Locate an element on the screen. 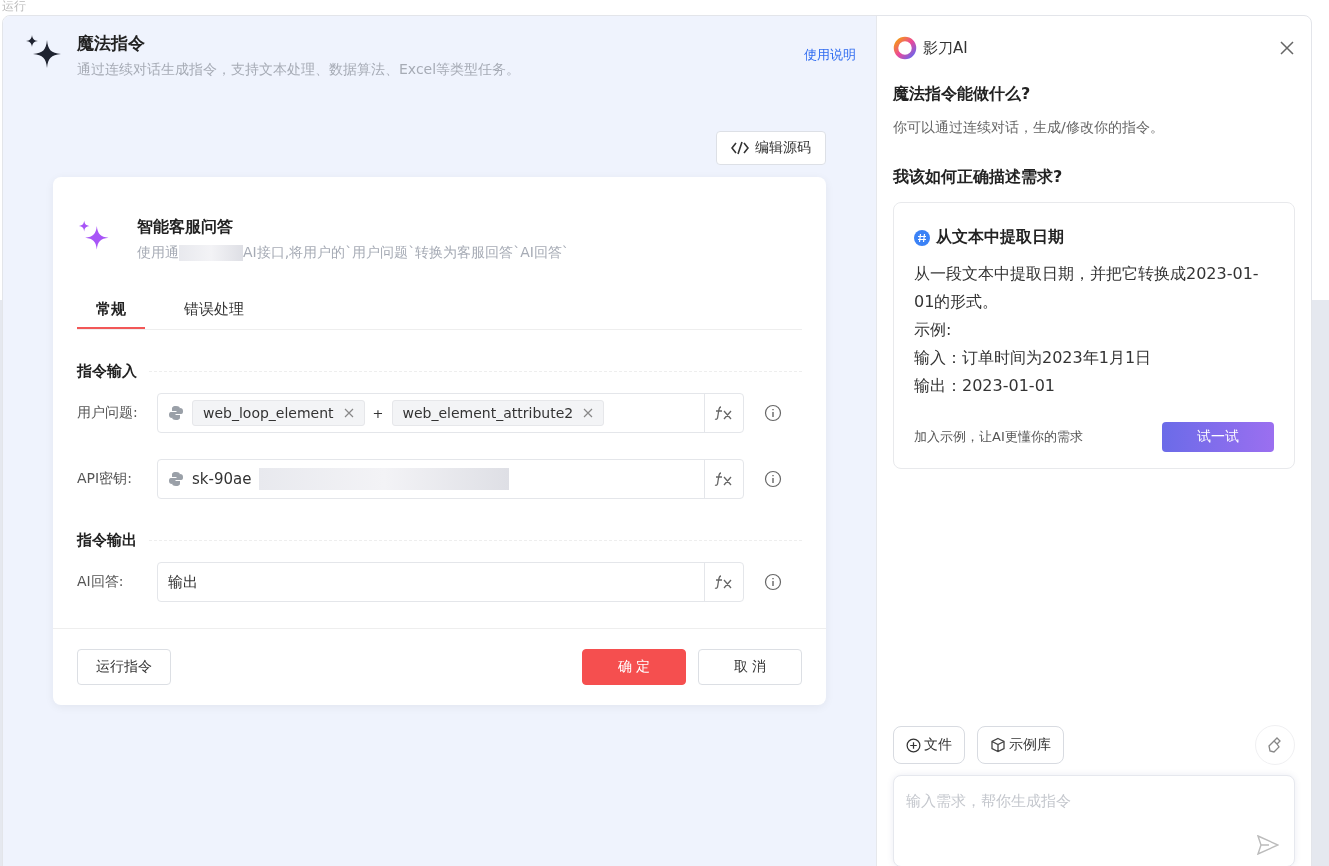 Image resolution: width=1329 pixels, height=866 pixels. card-description: 使用通 is located at coordinates (158, 253).